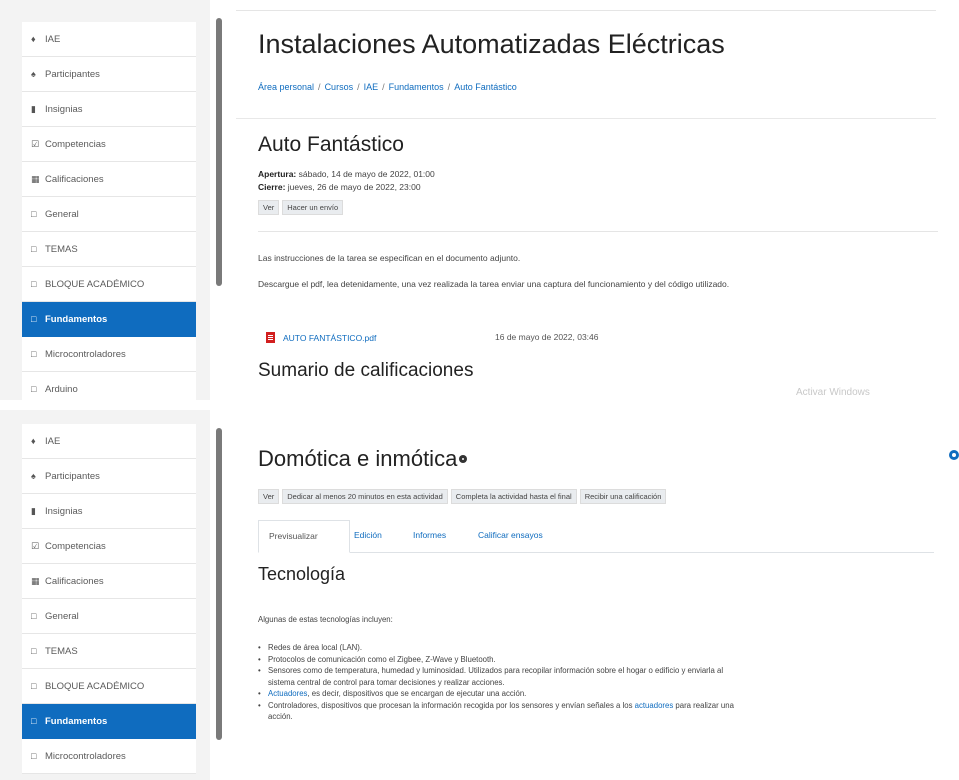 The image size is (959, 780). I want to click on sidebar-item-label: Participantes, so click(72, 74).